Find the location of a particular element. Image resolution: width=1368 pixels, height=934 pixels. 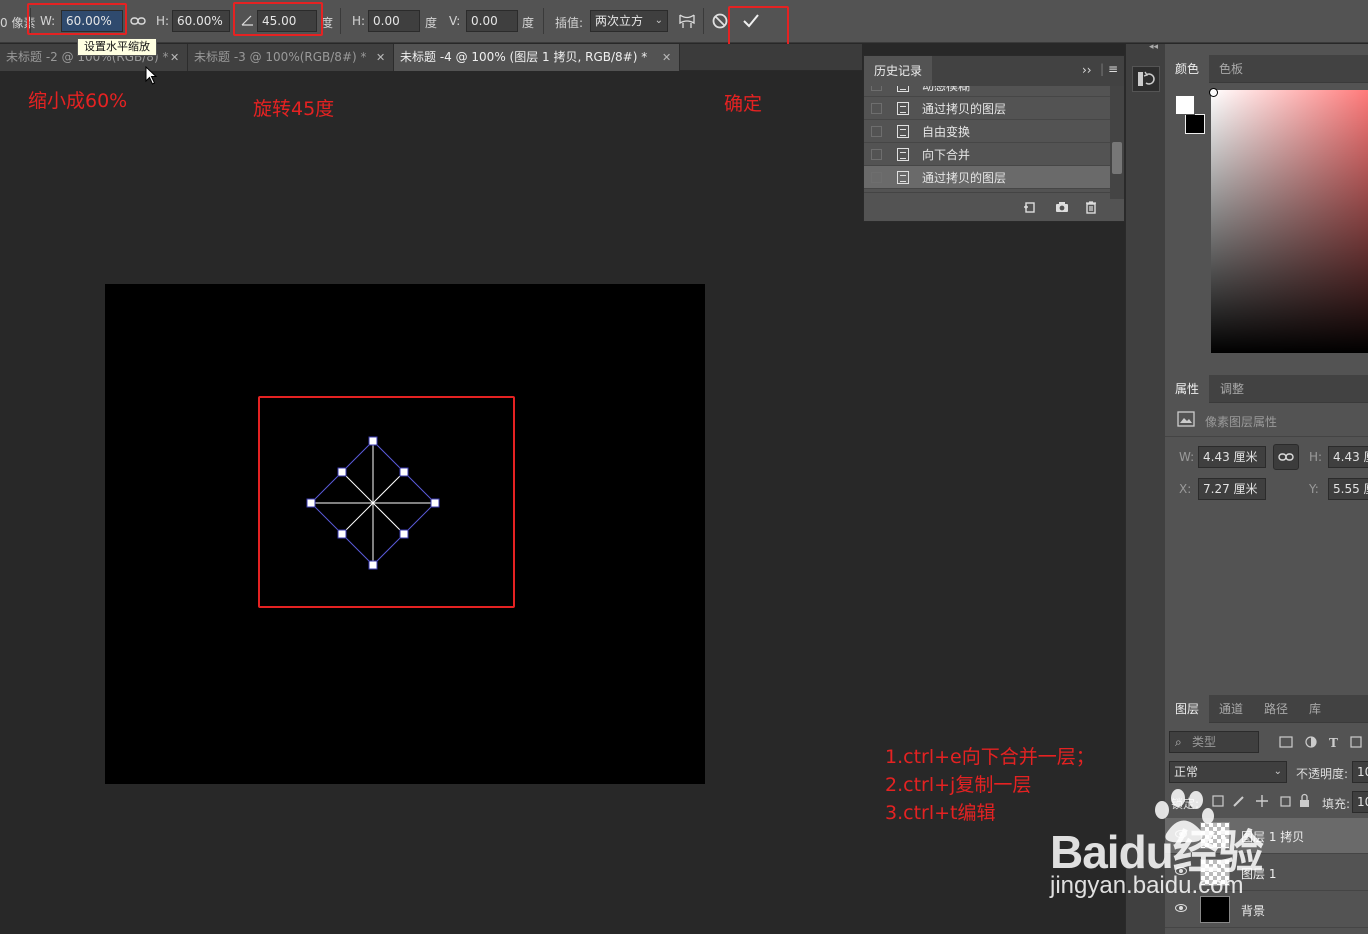

color-picker-field is located at coordinates (1289, 221).